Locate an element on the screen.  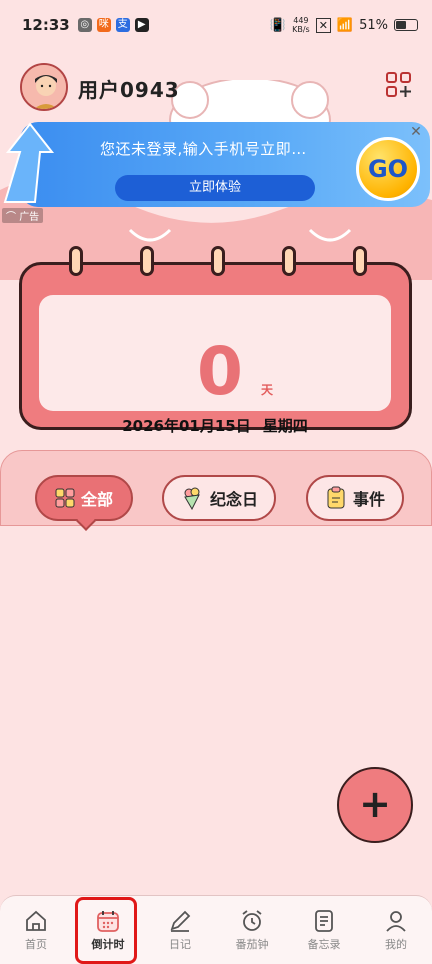
bouquet-icon is located at coordinates (192, 498).